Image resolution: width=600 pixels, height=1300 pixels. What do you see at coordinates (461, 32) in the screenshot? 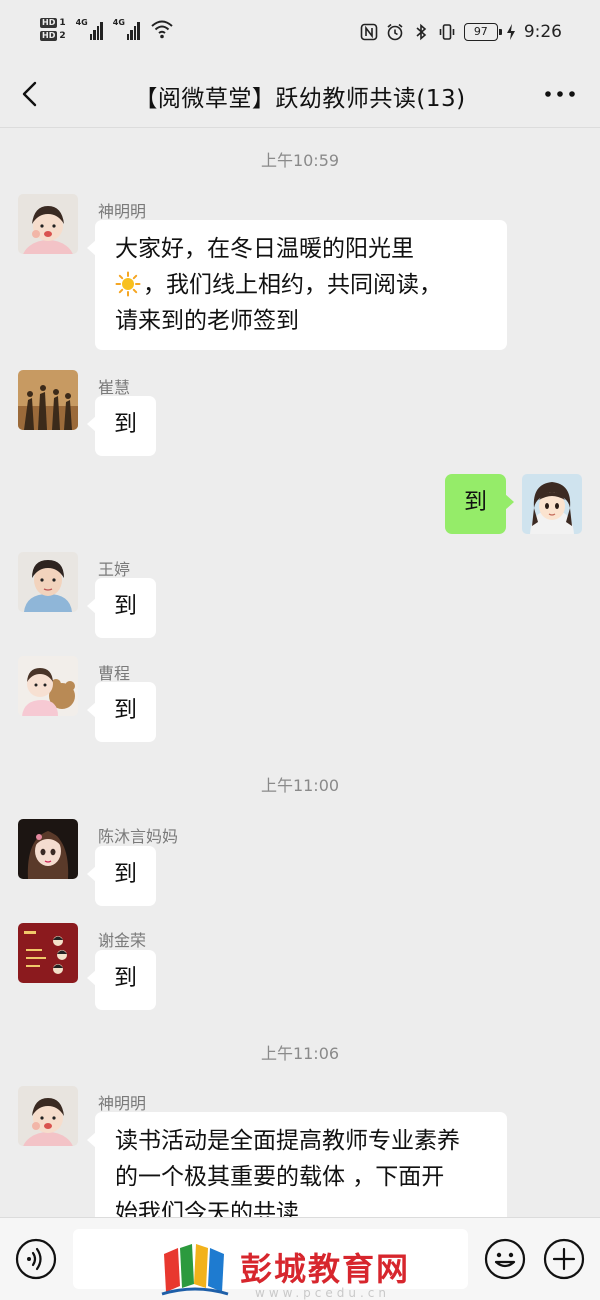
I see `status-right: 97 9:26` at bounding box center [461, 32].